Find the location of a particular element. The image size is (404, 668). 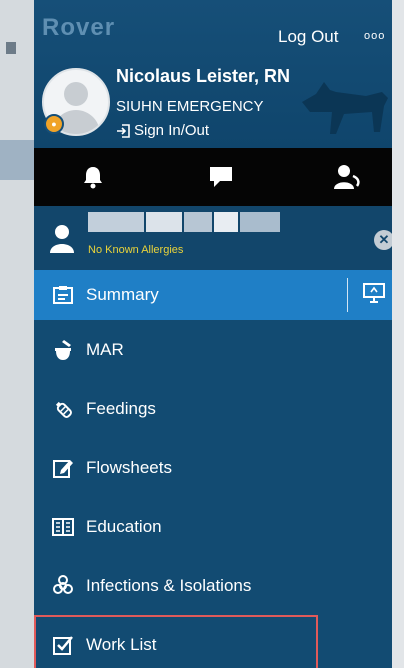

book-icon is located at coordinates (63, 527).